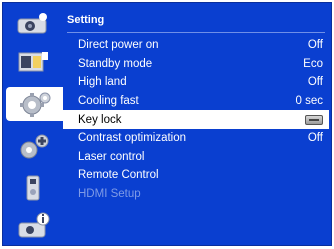  What do you see at coordinates (309, 101) in the screenshot?
I see `menu-item-value: 0 sec` at bounding box center [309, 101].